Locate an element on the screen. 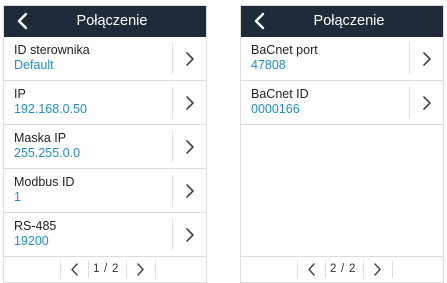 The image size is (447, 283). current-page-number: 2 is located at coordinates (333, 269).